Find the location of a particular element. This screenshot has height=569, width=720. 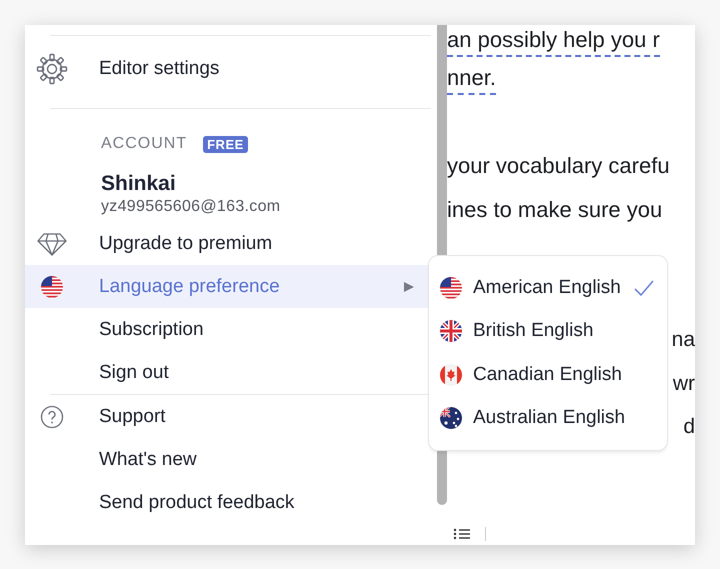

menu-item-label: What's new is located at coordinates (148, 459).